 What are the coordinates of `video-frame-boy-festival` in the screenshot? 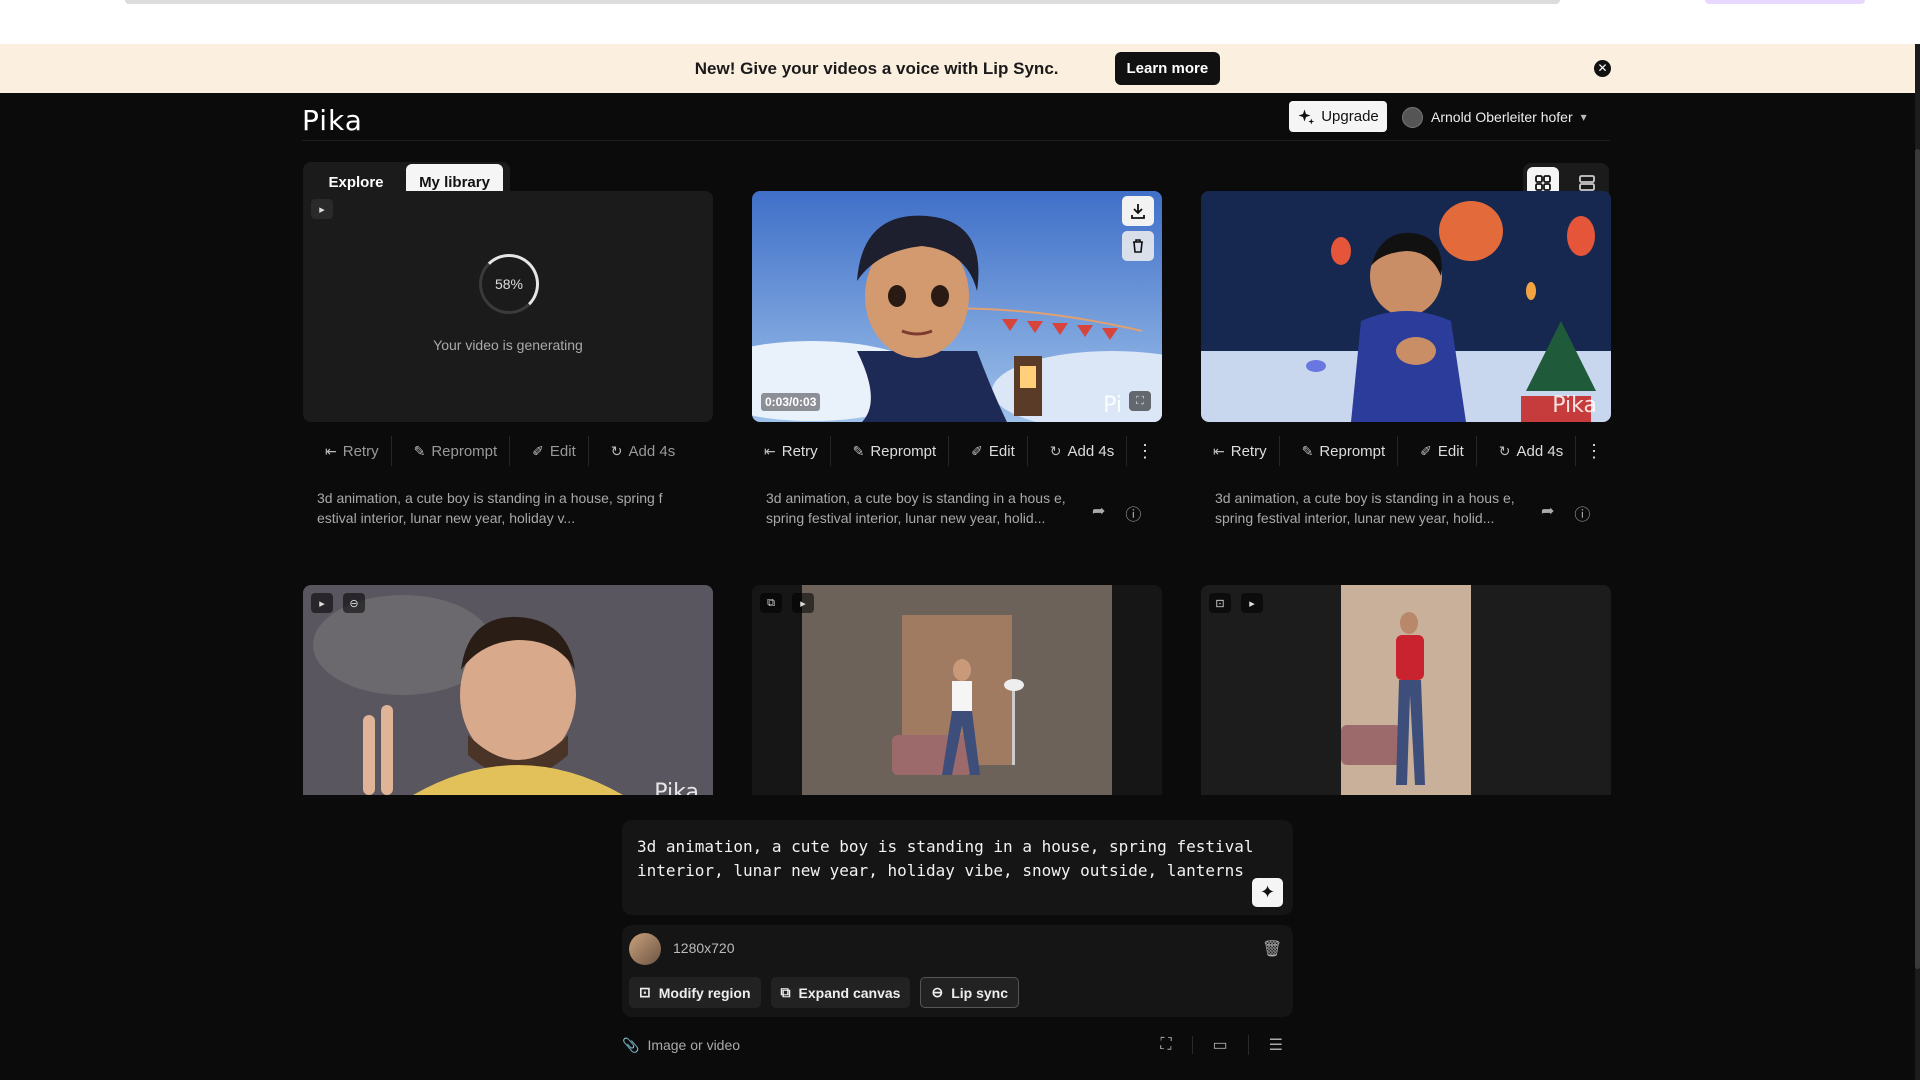 It's located at (957, 306).